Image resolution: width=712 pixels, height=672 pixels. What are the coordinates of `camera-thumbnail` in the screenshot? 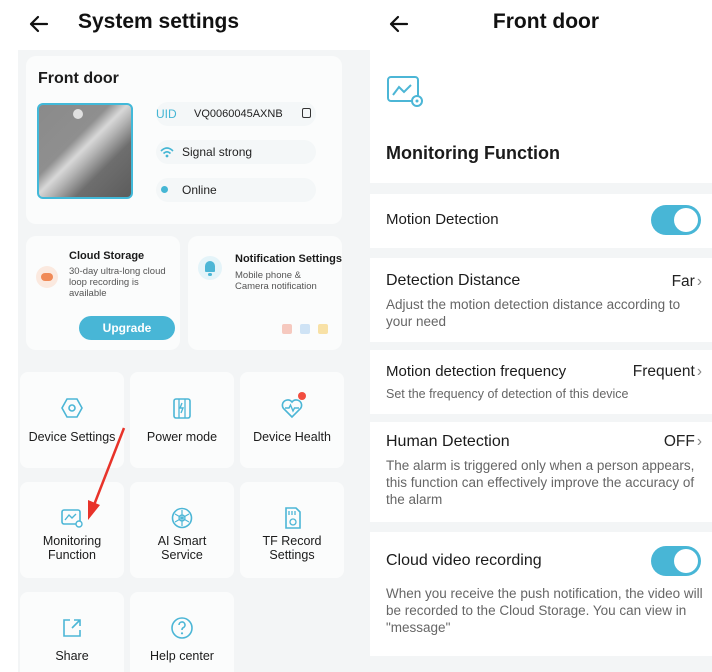 It's located at (85, 151).